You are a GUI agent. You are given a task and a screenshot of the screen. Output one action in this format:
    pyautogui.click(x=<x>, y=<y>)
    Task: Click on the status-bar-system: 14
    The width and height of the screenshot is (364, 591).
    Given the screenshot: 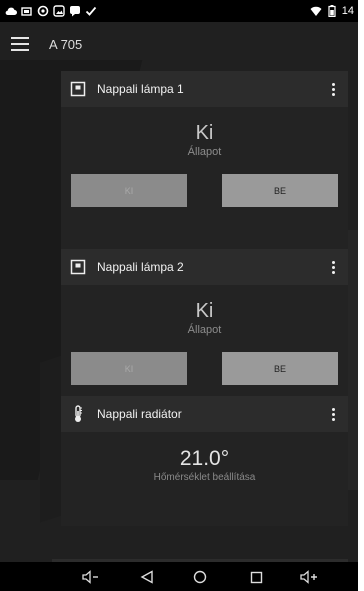 What is the action you would take?
    pyautogui.click(x=332, y=11)
    